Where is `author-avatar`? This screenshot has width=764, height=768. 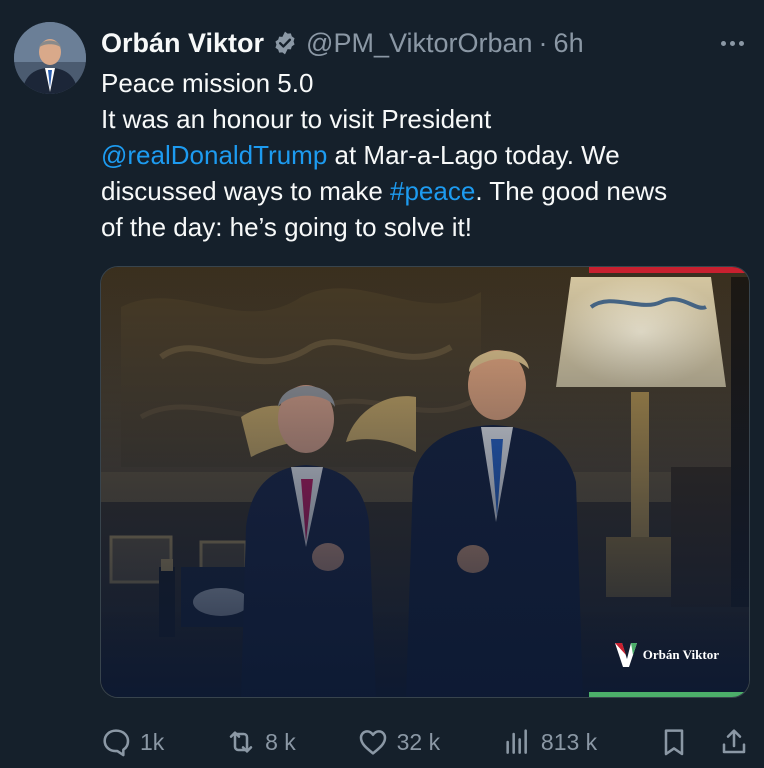 author-avatar is located at coordinates (50, 58).